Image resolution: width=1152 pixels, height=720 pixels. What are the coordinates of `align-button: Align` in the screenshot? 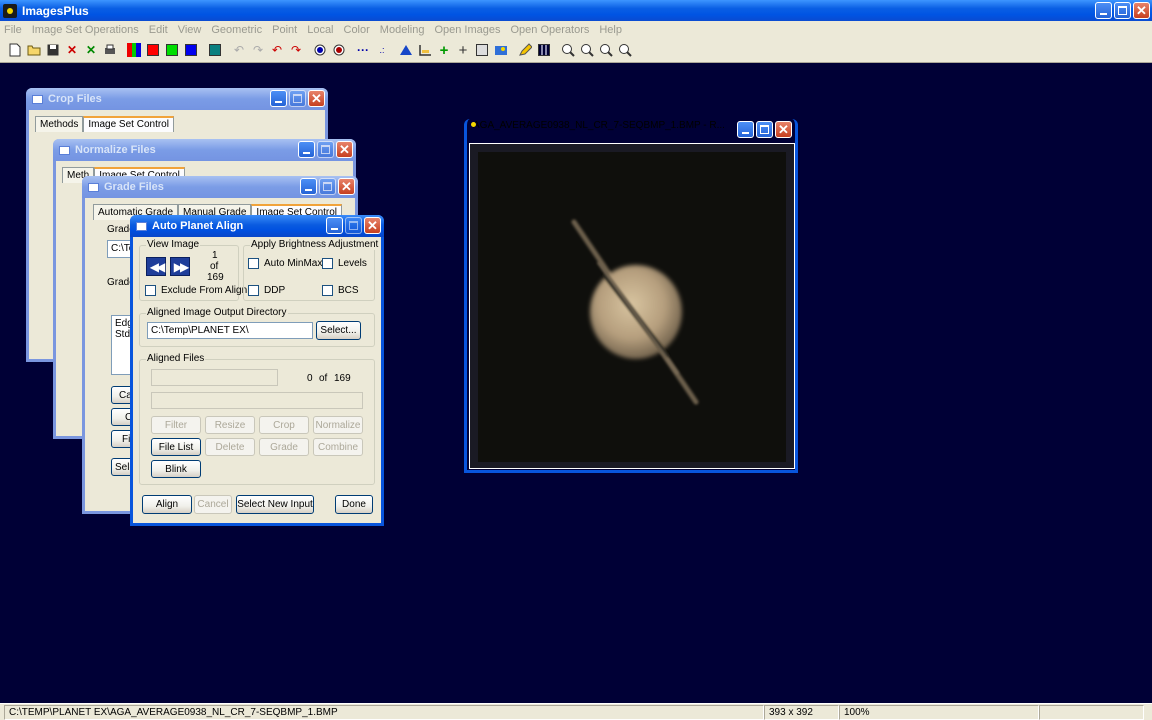 It's located at (167, 504).